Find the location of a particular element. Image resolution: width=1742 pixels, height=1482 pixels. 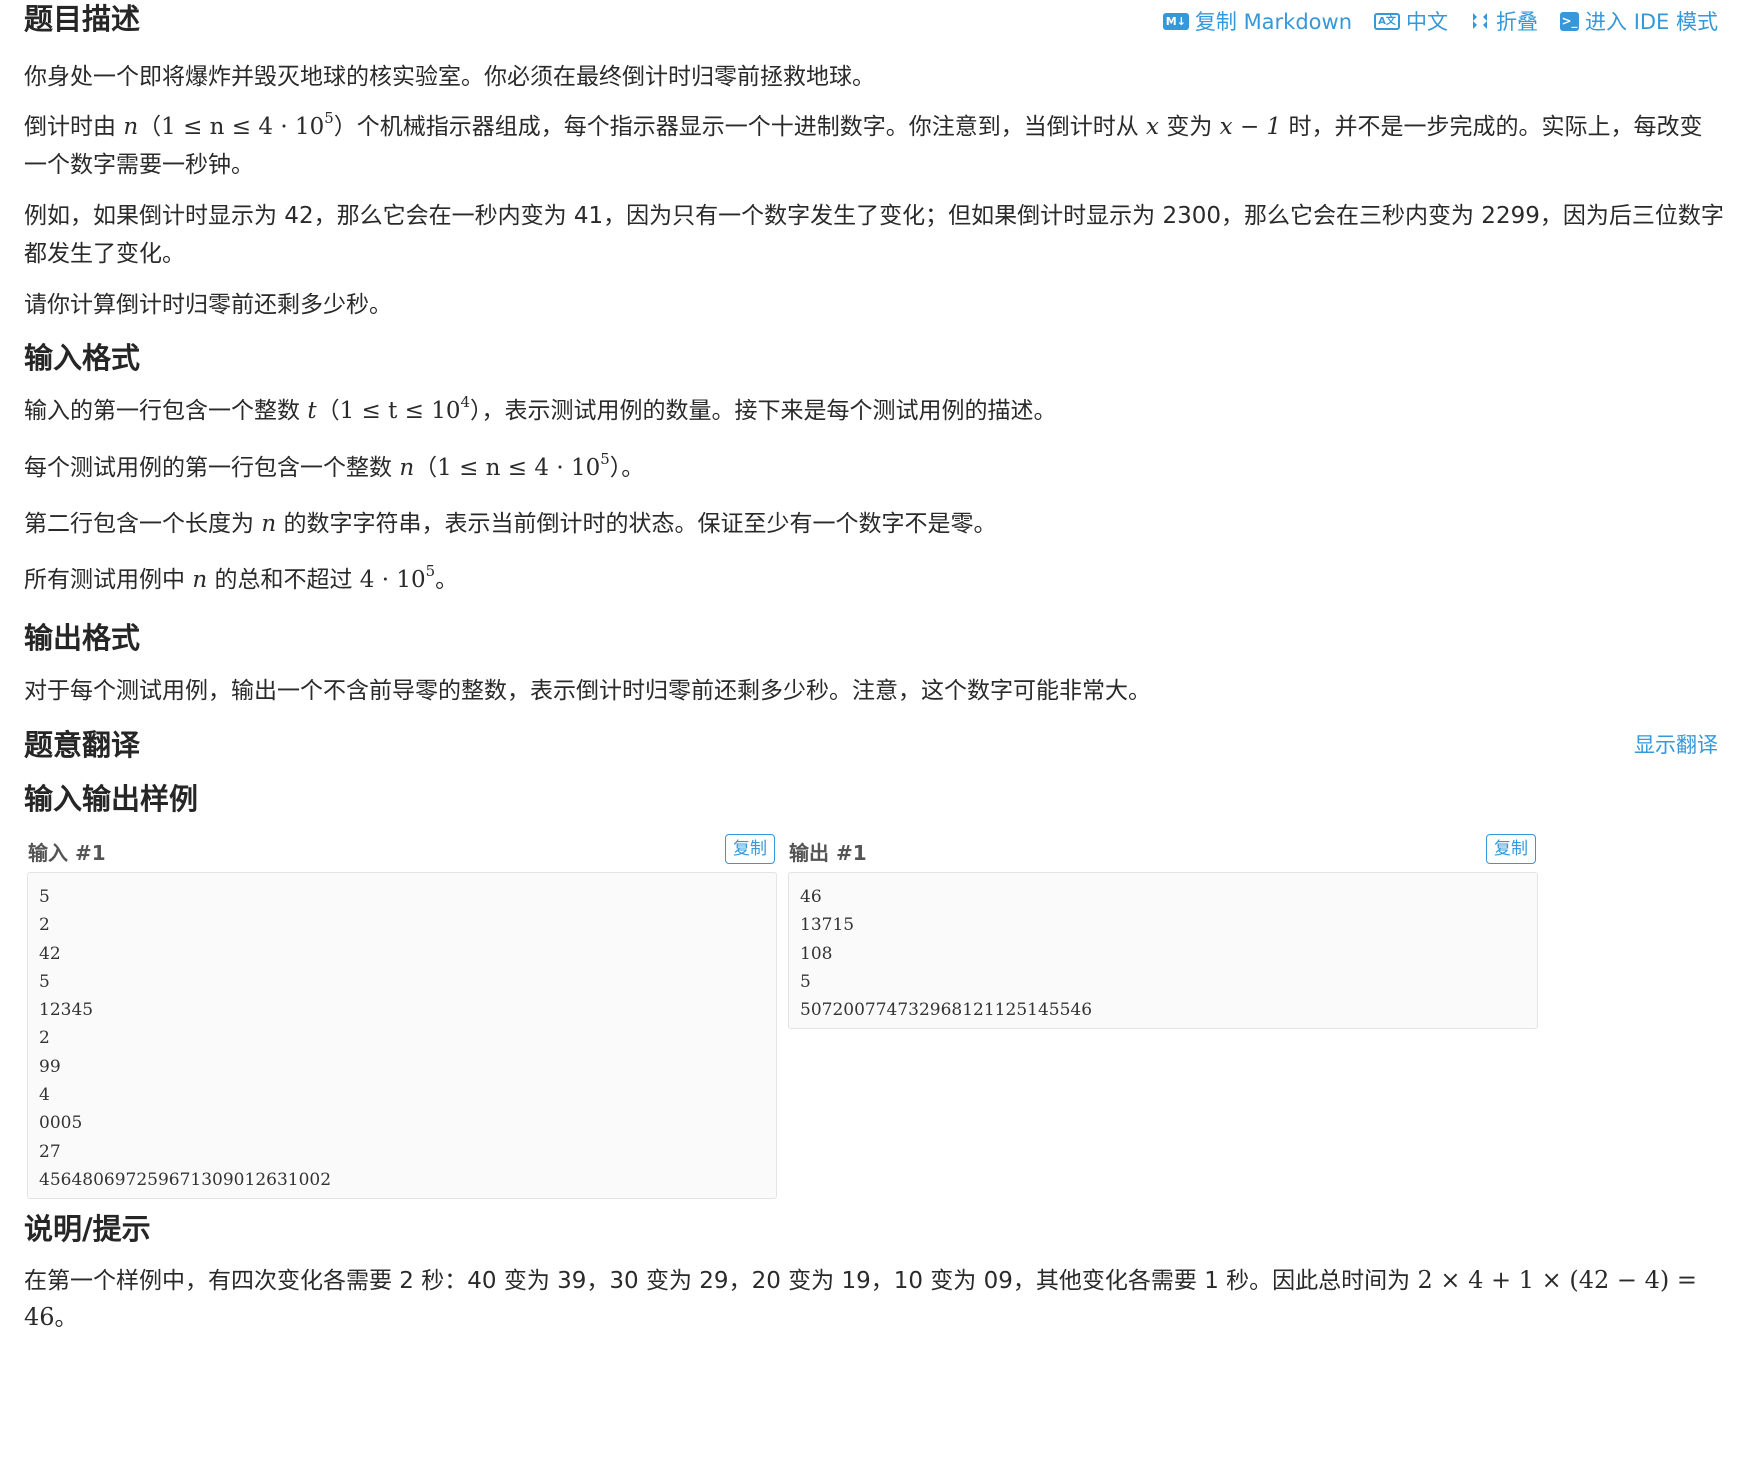

text-segment: 表示测试用例的数量。接下来是每个测试用例的描述。 is located at coordinates (780, 411).